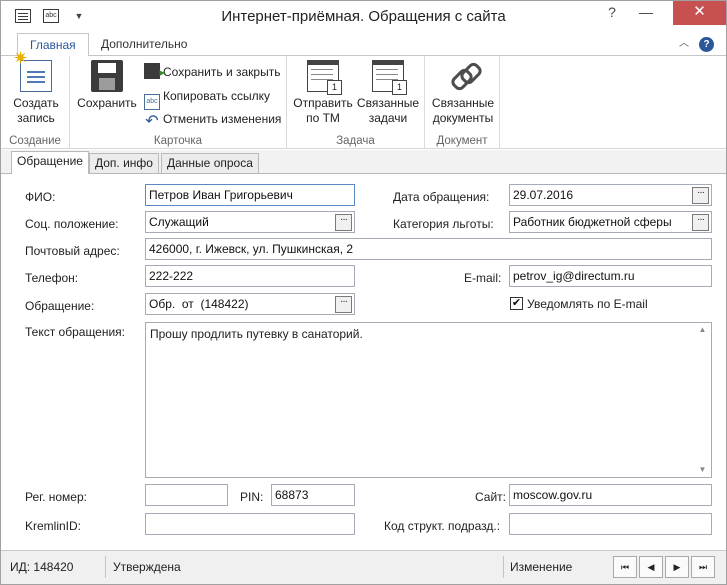  Describe the element at coordinates (592, 222) in the screenshot. I see `benefit-value: Работник бюджетной сферы` at that location.